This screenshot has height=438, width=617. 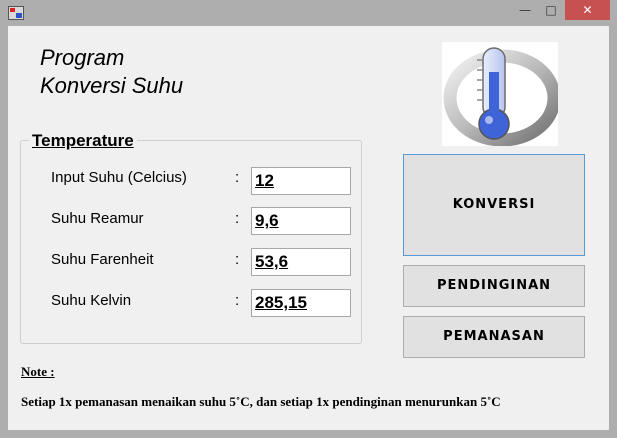 What do you see at coordinates (16, 13) in the screenshot?
I see `app-icon` at bounding box center [16, 13].